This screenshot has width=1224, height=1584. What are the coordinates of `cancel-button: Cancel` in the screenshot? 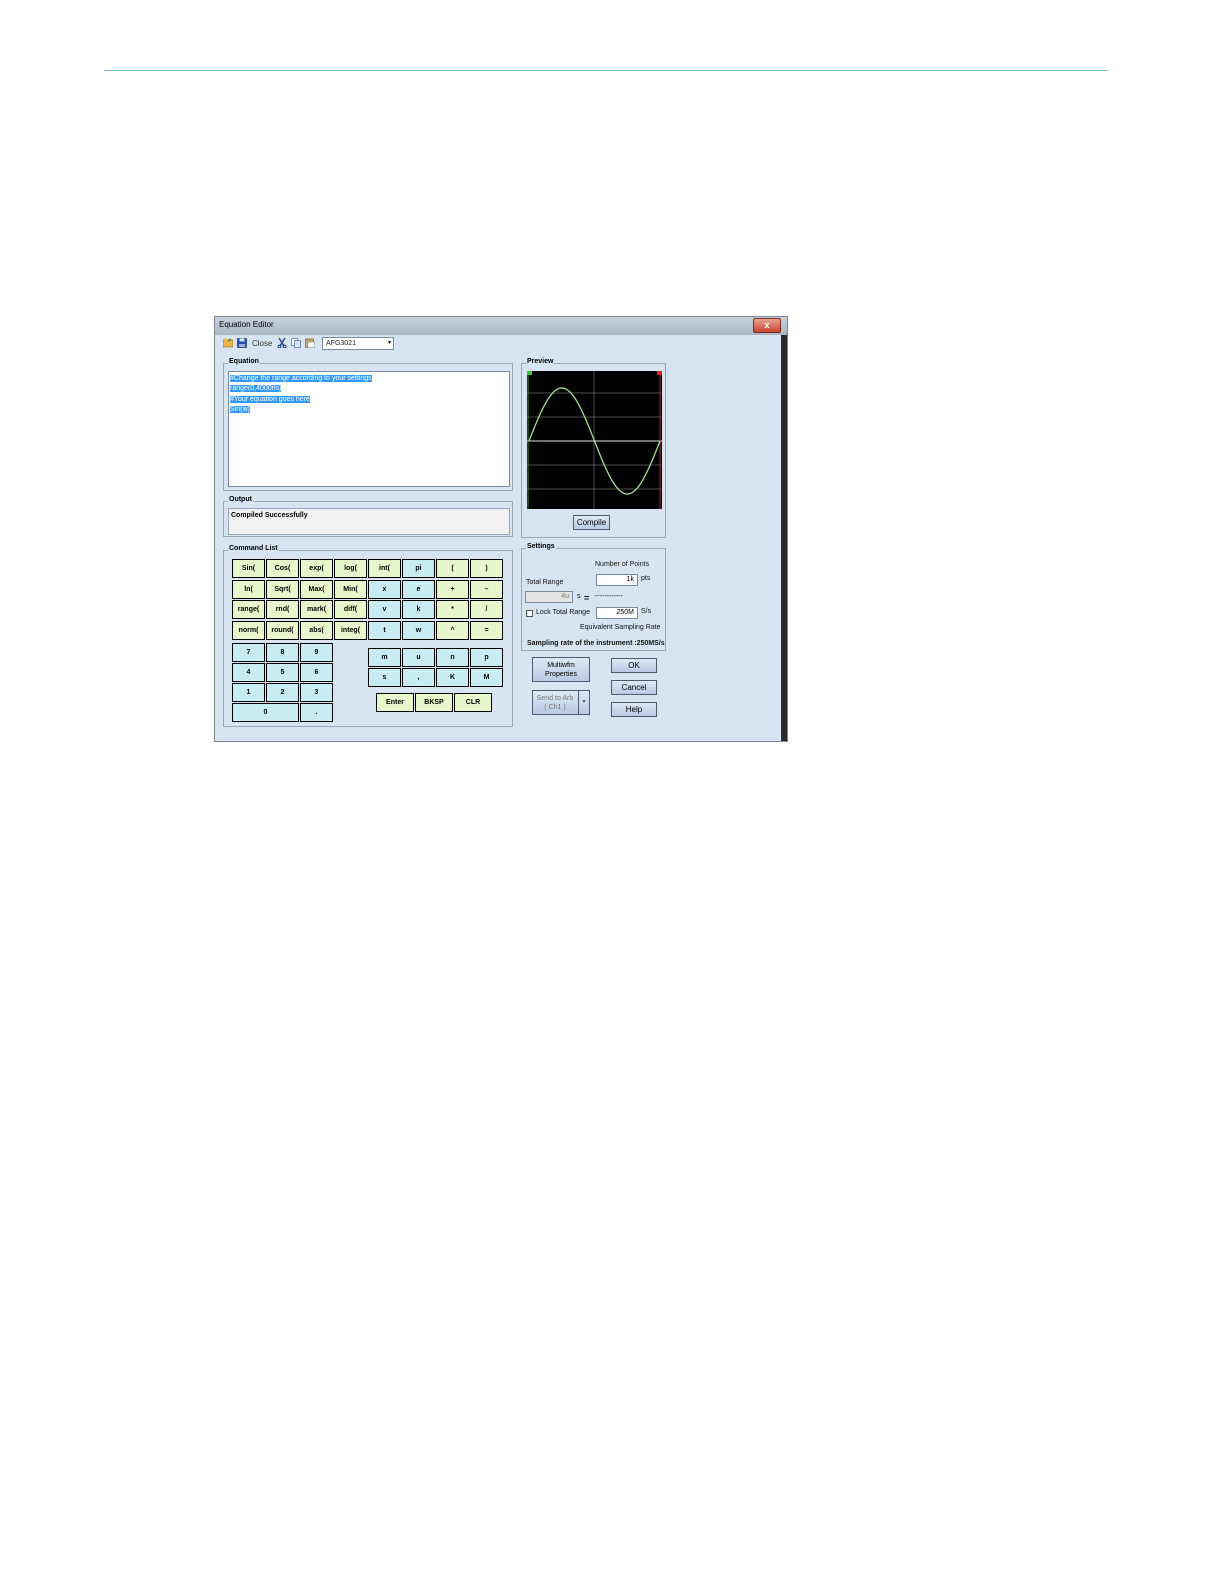 It's located at (634, 687).